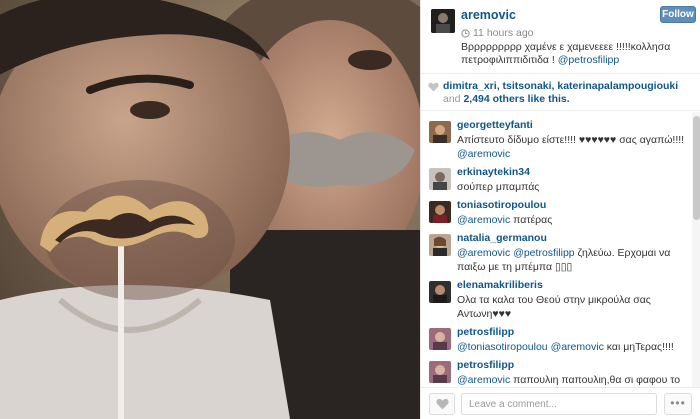 The image size is (700, 419). I want to click on comment-username: erkinaytekin34, so click(493, 172).